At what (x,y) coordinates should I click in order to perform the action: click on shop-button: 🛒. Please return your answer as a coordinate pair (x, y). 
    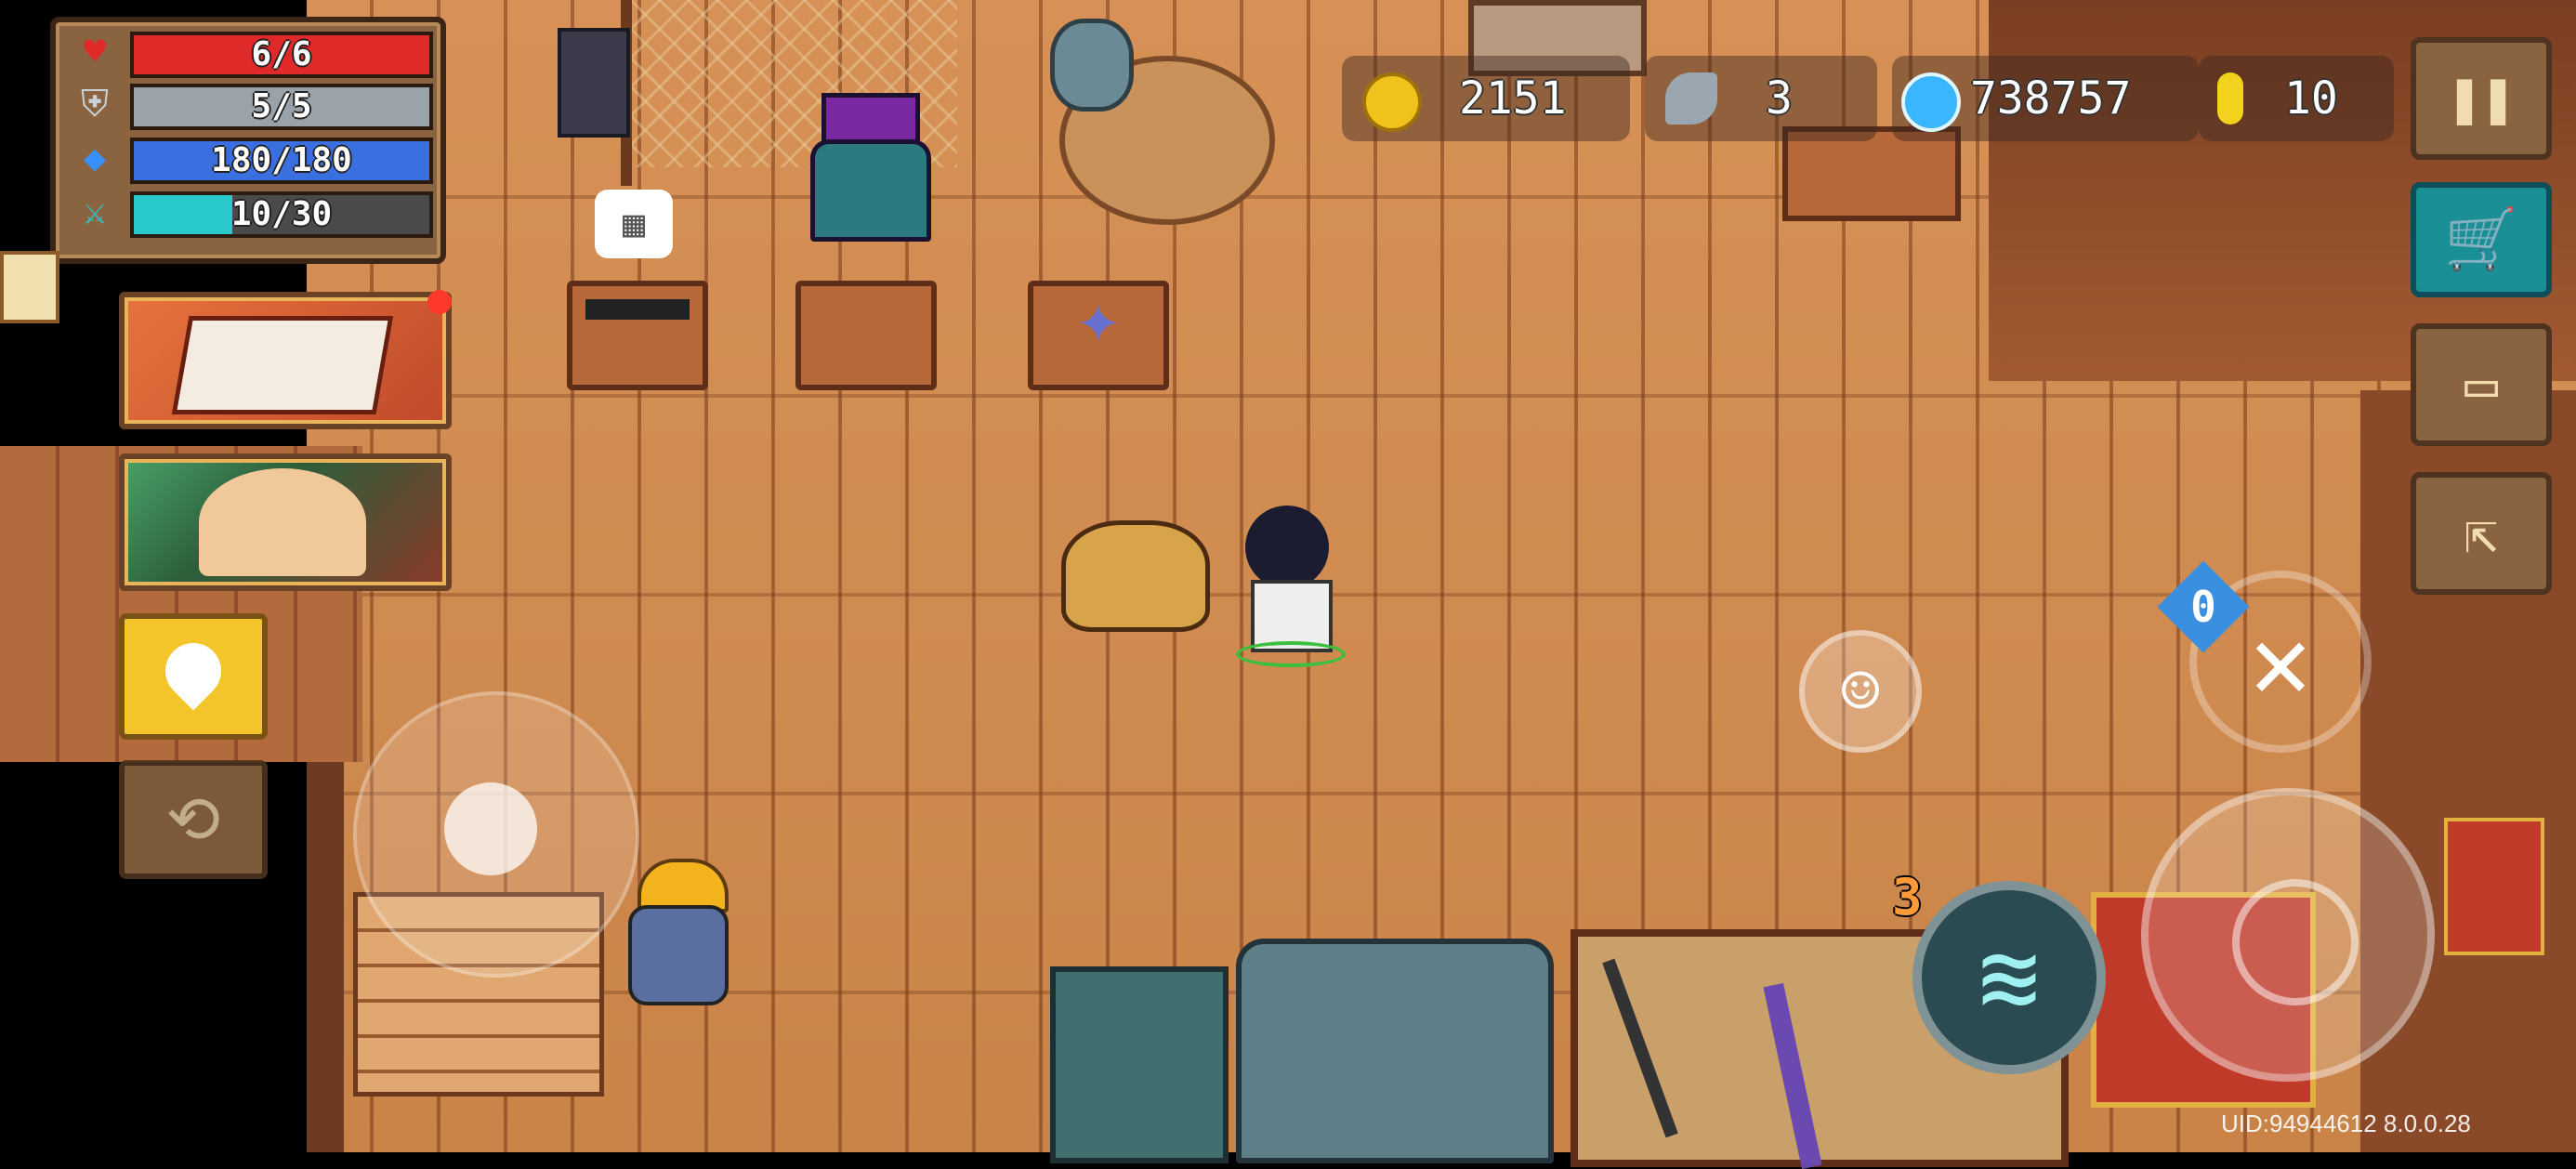
    Looking at the image, I should click on (2481, 239).